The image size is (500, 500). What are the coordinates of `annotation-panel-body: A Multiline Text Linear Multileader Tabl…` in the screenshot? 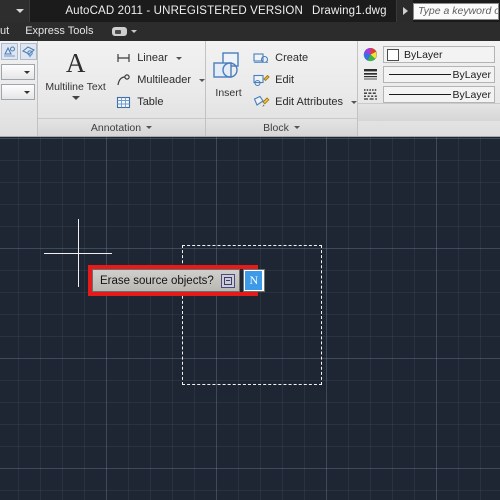 It's located at (121, 79).